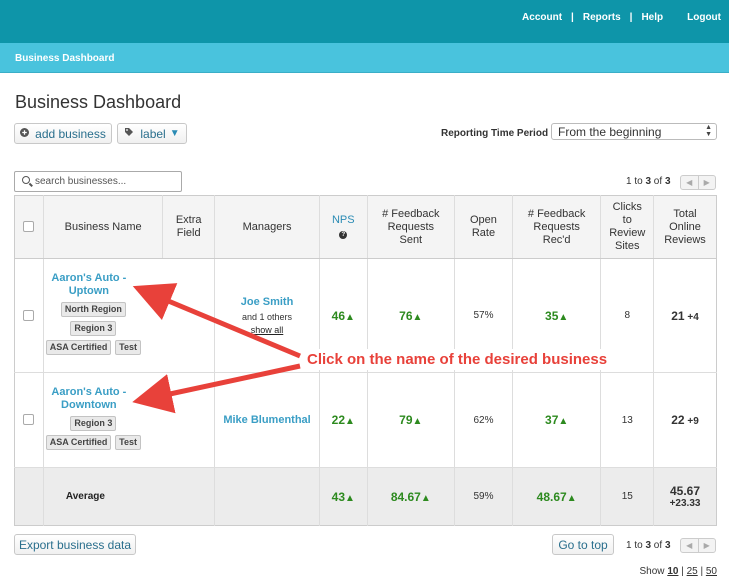 The image size is (729, 586). Describe the element at coordinates (627, 227) in the screenshot. I see `col-clicks-review-sites: Clicks to Review Sites` at that location.